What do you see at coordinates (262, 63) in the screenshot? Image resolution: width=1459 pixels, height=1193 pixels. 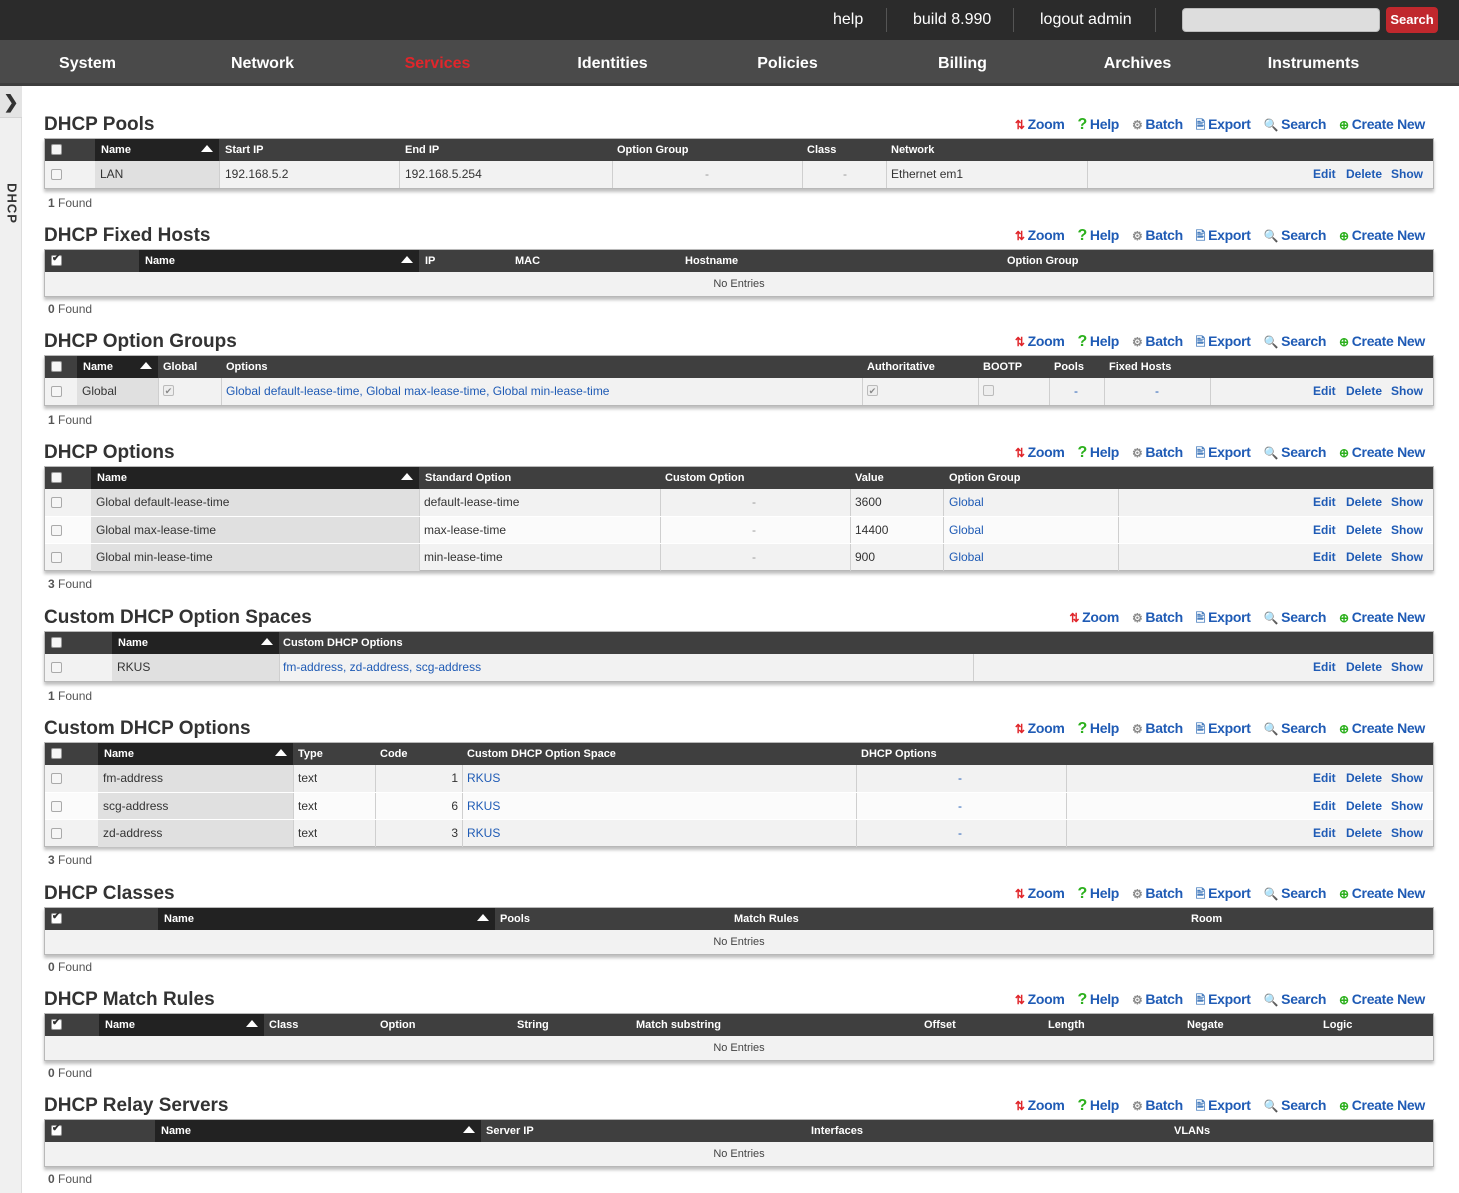 I see `nav-network: Network` at bounding box center [262, 63].